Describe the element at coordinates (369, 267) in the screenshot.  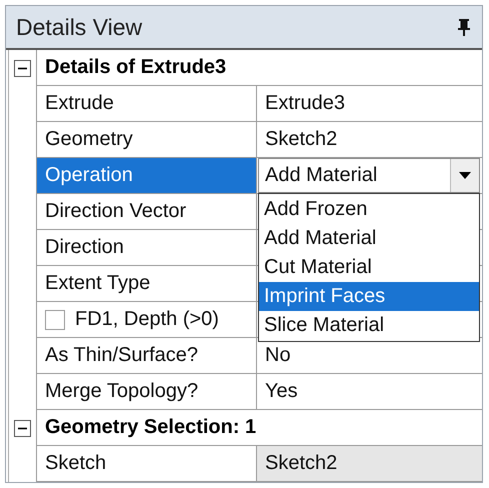
I see `menu-option: Cut Material` at that location.